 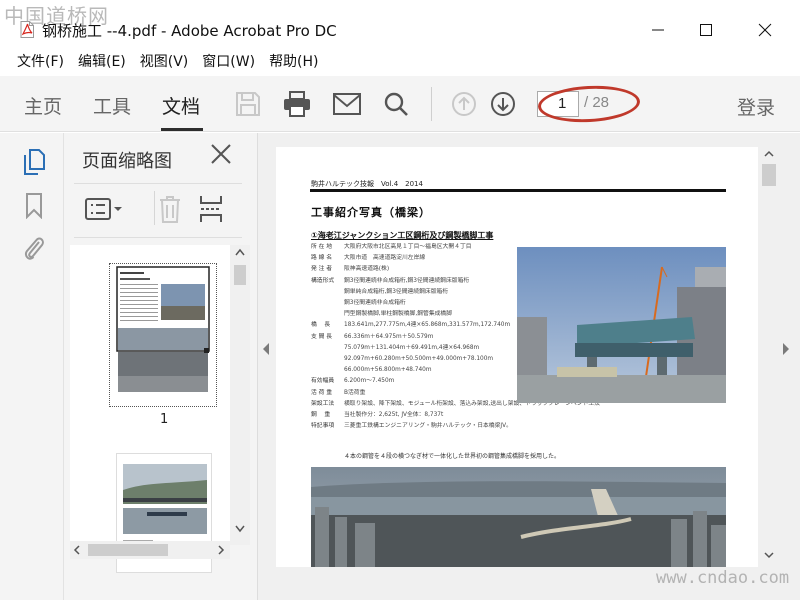 I want to click on spec-value: 6.200m～7.450m, so click(x=369, y=381).